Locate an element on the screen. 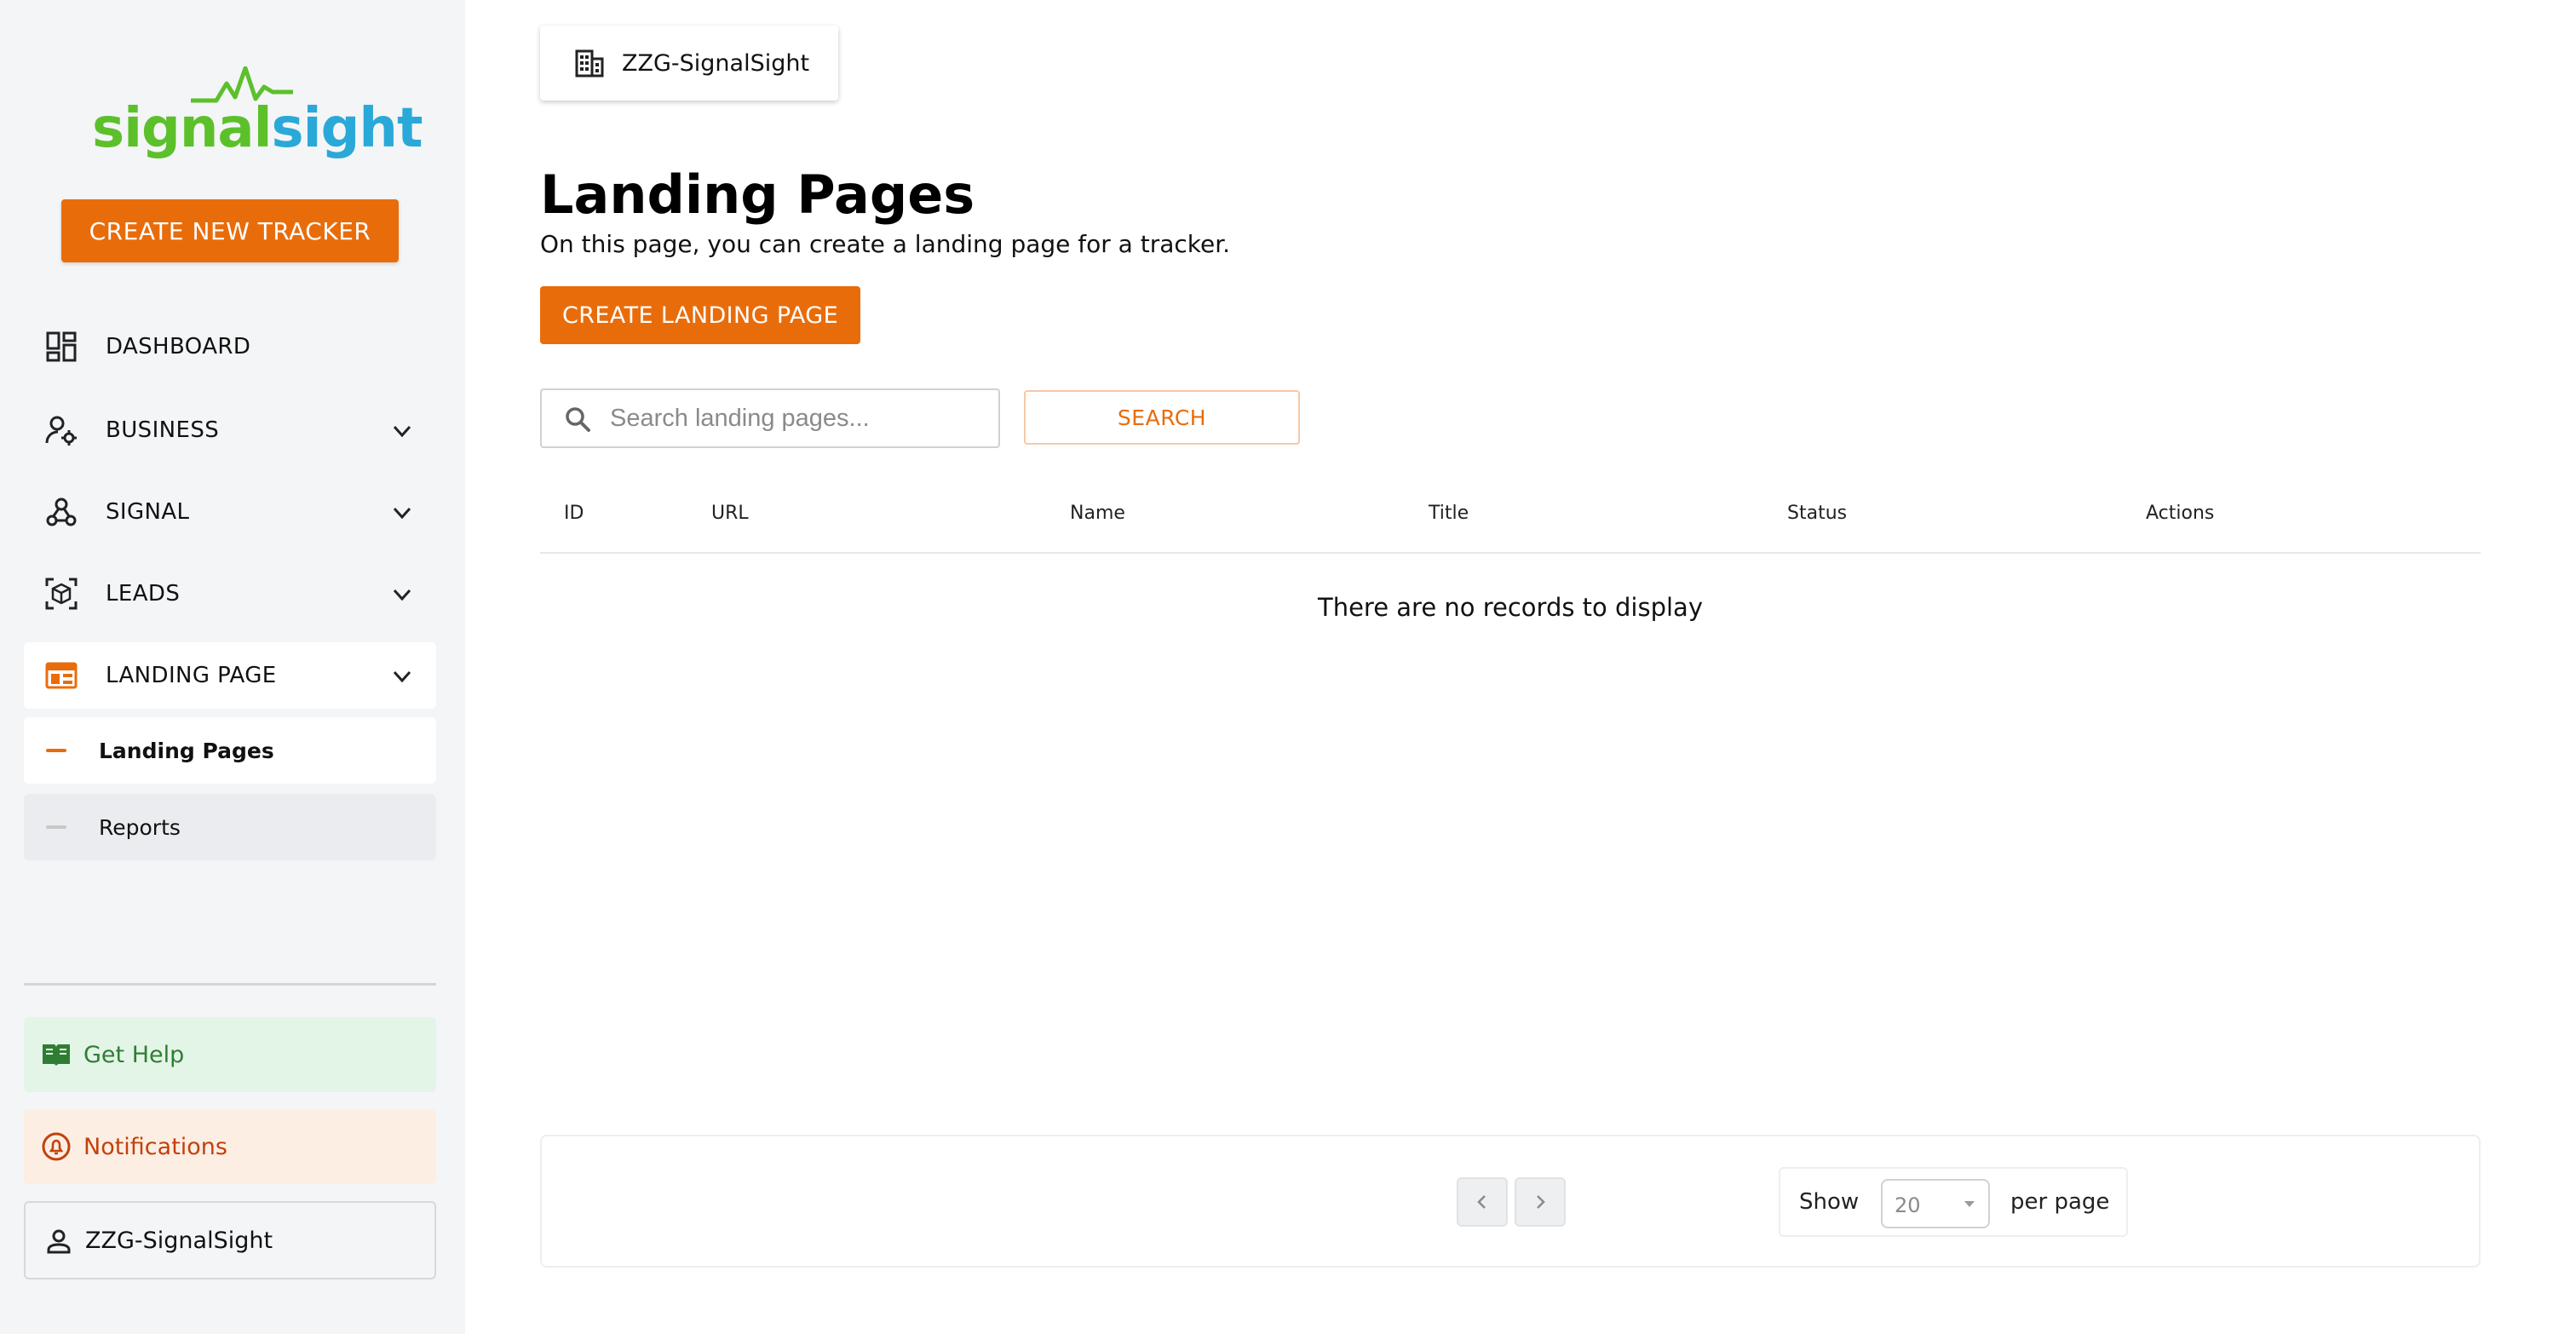  active-dash-marker is located at coordinates (56, 751).